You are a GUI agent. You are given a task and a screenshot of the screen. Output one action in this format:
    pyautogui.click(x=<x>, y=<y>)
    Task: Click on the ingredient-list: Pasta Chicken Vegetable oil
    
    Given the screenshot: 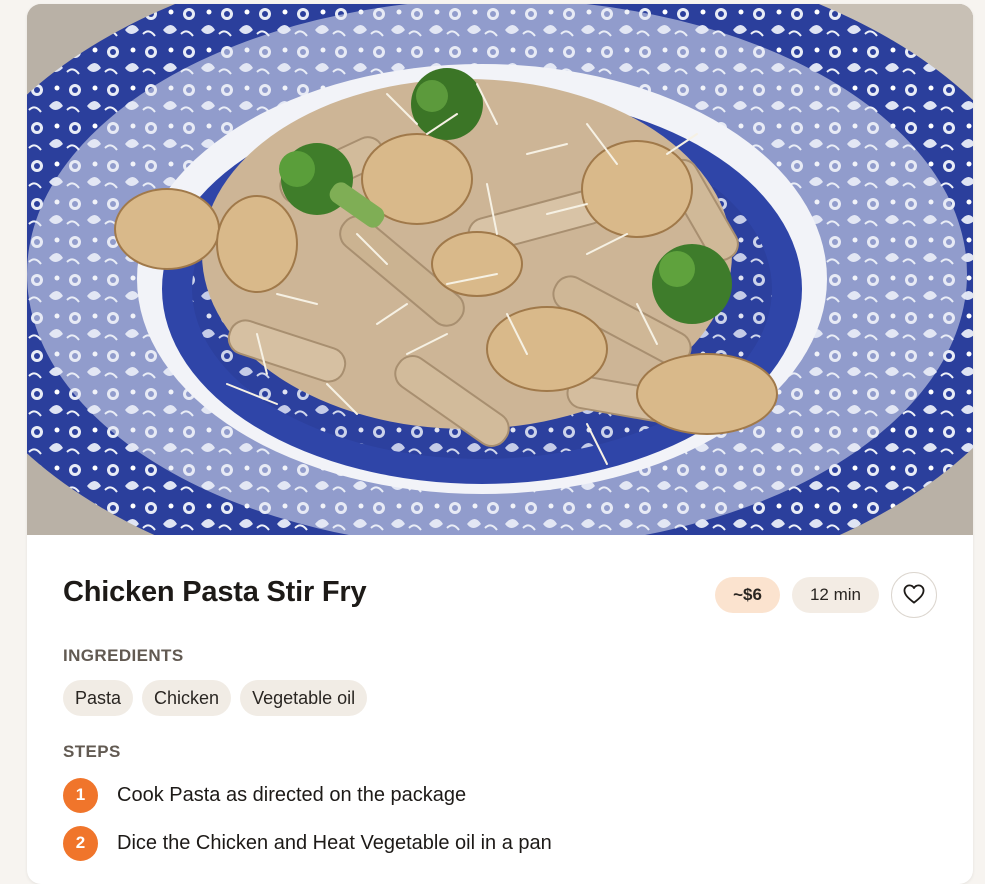 What is the action you would take?
    pyautogui.click(x=215, y=698)
    